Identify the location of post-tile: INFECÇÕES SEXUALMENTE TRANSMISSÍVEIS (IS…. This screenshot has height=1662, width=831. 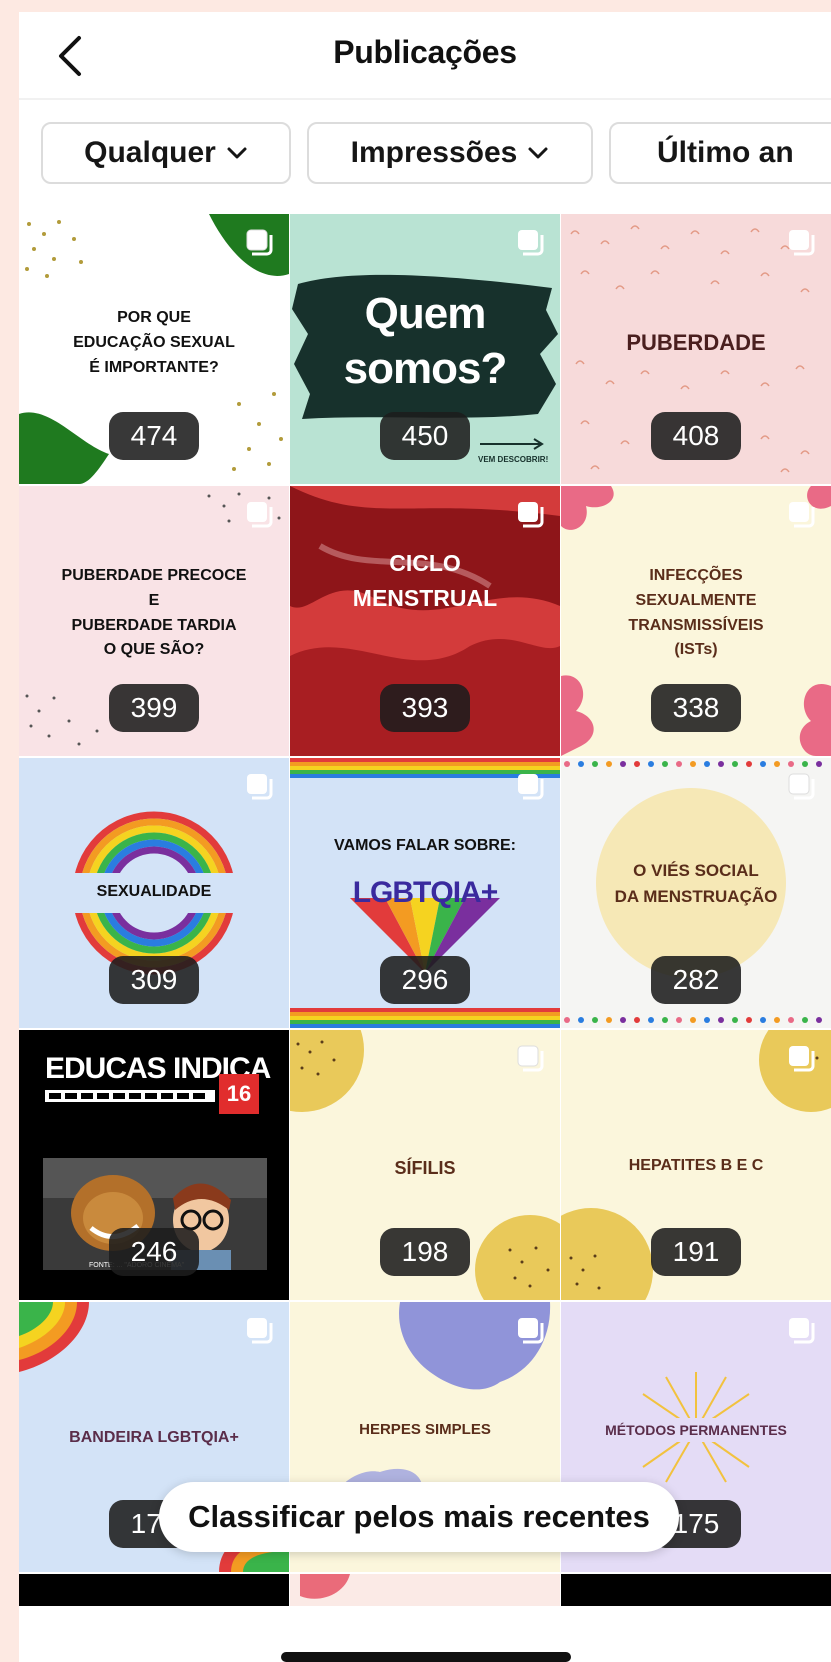
(696, 621).